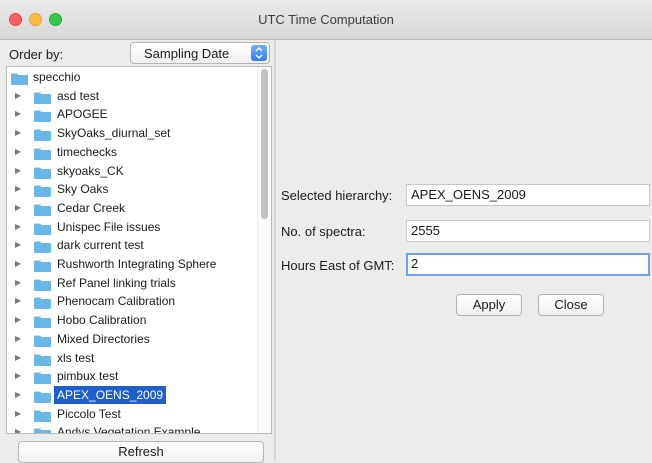 Image resolution: width=652 pixels, height=463 pixels. I want to click on tree-item: ▶ Mixed Directories, so click(131, 339).